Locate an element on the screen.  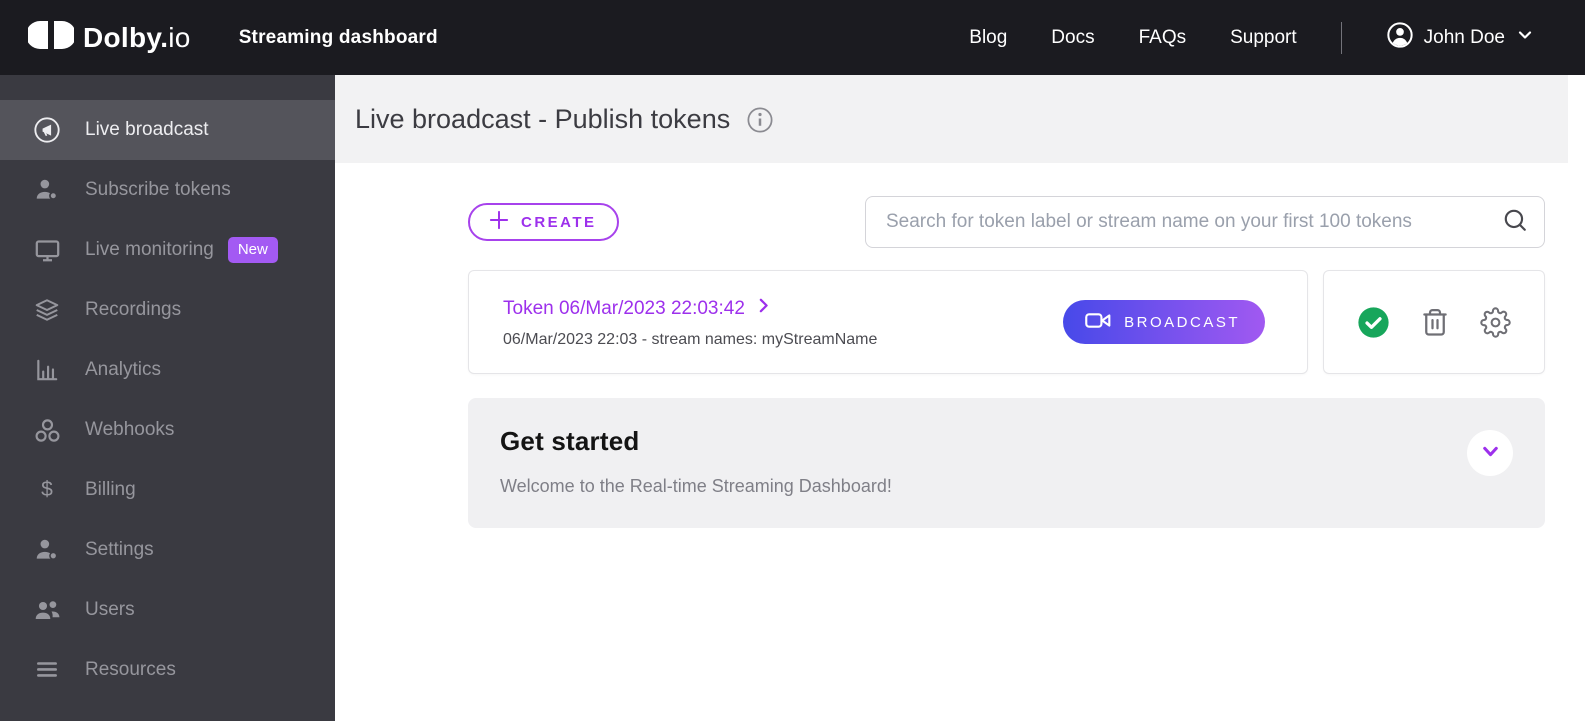
sidebar-item-billing: $ Billing is located at coordinates (167, 490).